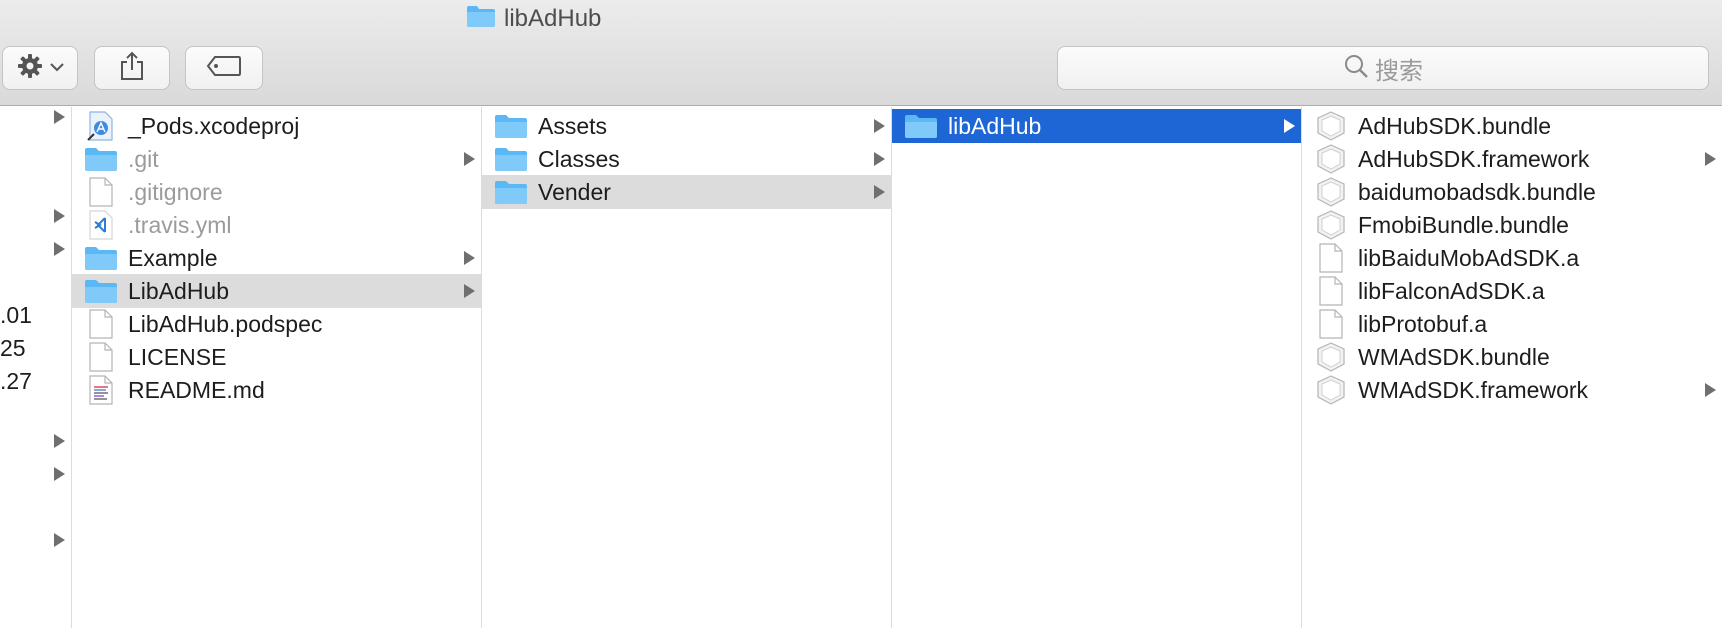 This screenshot has height=628, width=1722. Describe the element at coordinates (573, 125) in the screenshot. I see `item-label: Assets` at that location.